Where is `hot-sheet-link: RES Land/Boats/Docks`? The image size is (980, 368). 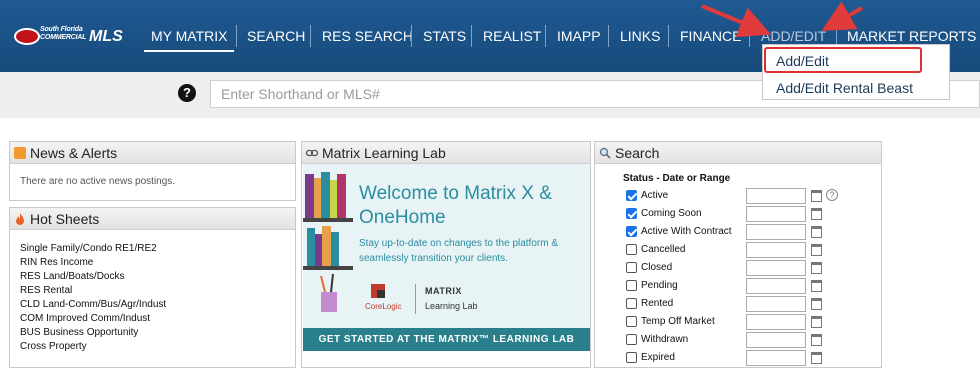 hot-sheet-link: RES Land/Boats/Docks is located at coordinates (93, 277).